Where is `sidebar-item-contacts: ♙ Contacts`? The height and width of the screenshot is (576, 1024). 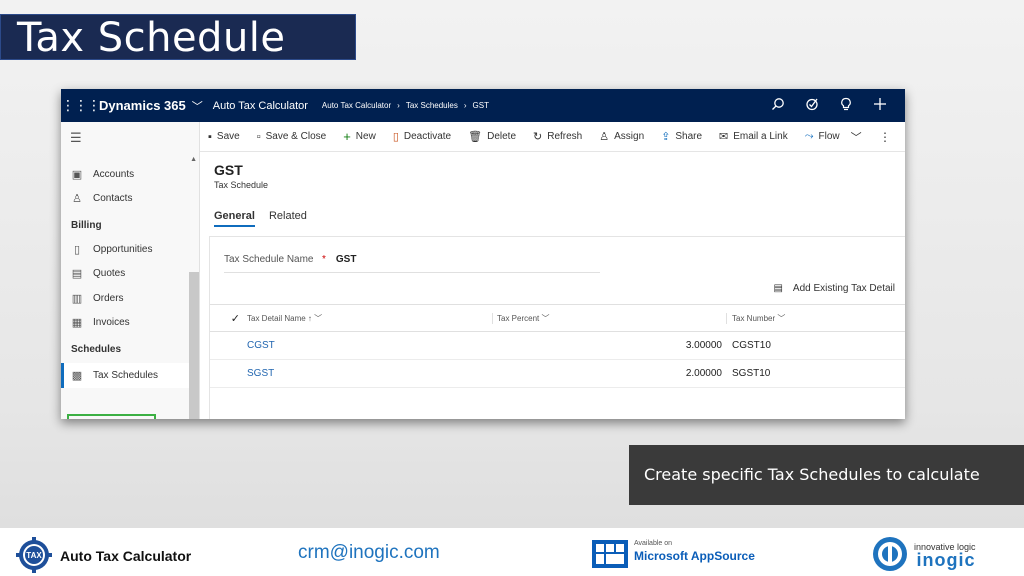
sidebar-item-contacts: ♙ Contacts is located at coordinates (130, 199).